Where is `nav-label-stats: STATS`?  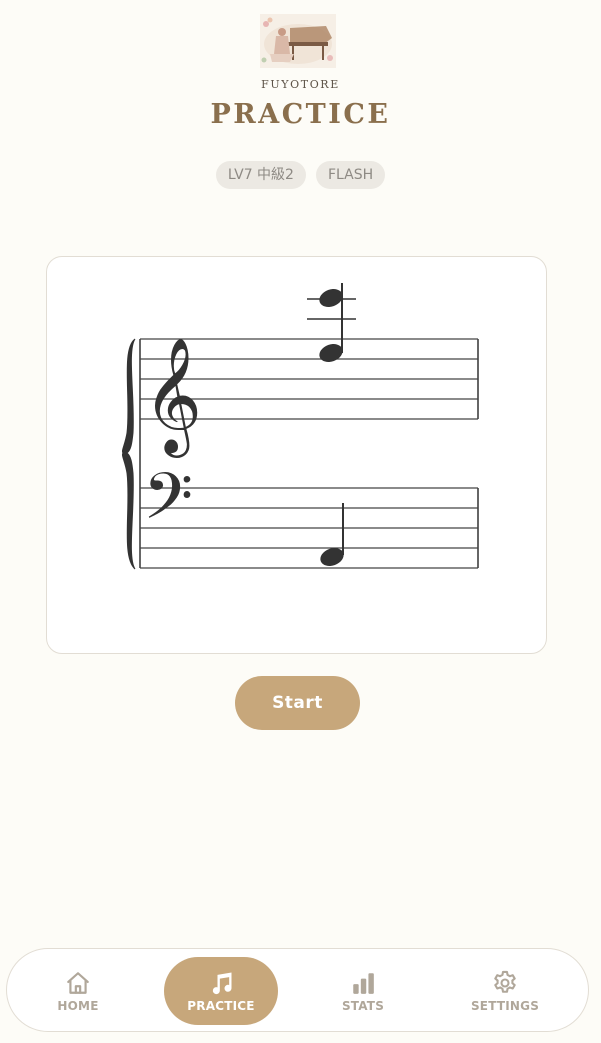
nav-label-stats: STATS is located at coordinates (363, 1006).